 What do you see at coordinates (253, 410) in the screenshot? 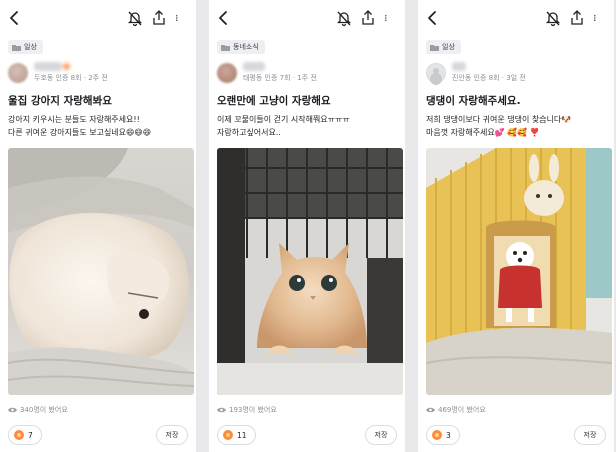
I see `view-count-text: 193명이 봤어요` at bounding box center [253, 410].